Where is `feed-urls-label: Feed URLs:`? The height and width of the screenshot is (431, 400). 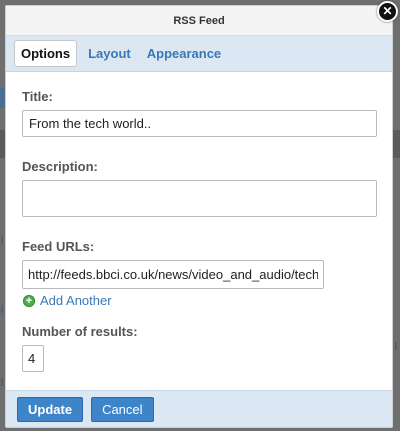
feed-urls-label: Feed URLs: is located at coordinates (58, 246).